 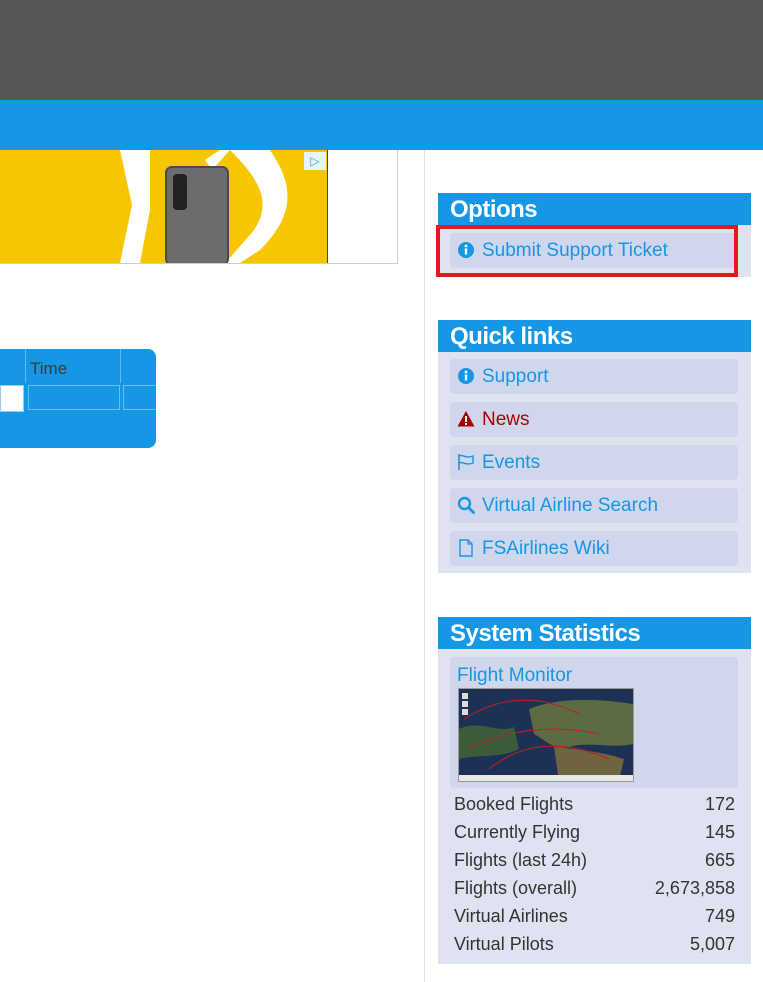 I want to click on flight-map-graphic, so click(x=546, y=735).